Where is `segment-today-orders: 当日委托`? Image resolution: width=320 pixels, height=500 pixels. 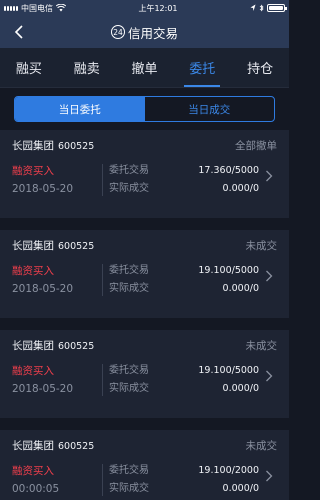
segment-today-orders: 当日委托 is located at coordinates (80, 109).